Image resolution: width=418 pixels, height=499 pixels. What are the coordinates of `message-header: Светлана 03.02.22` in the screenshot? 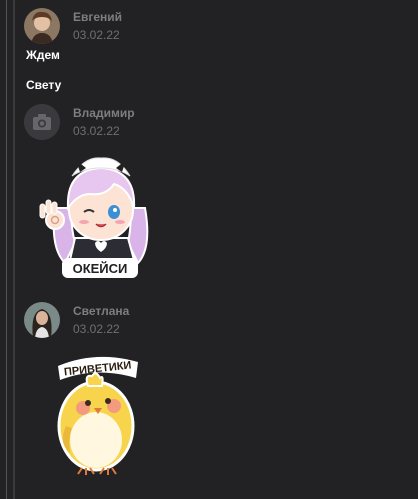 It's located at (214, 322).